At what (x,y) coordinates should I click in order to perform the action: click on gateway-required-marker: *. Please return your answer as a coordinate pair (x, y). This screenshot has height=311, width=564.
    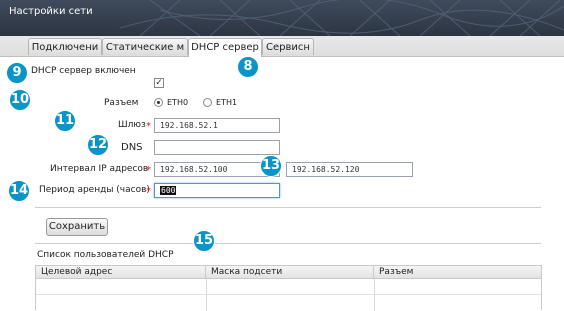
    Looking at the image, I should click on (148, 126).